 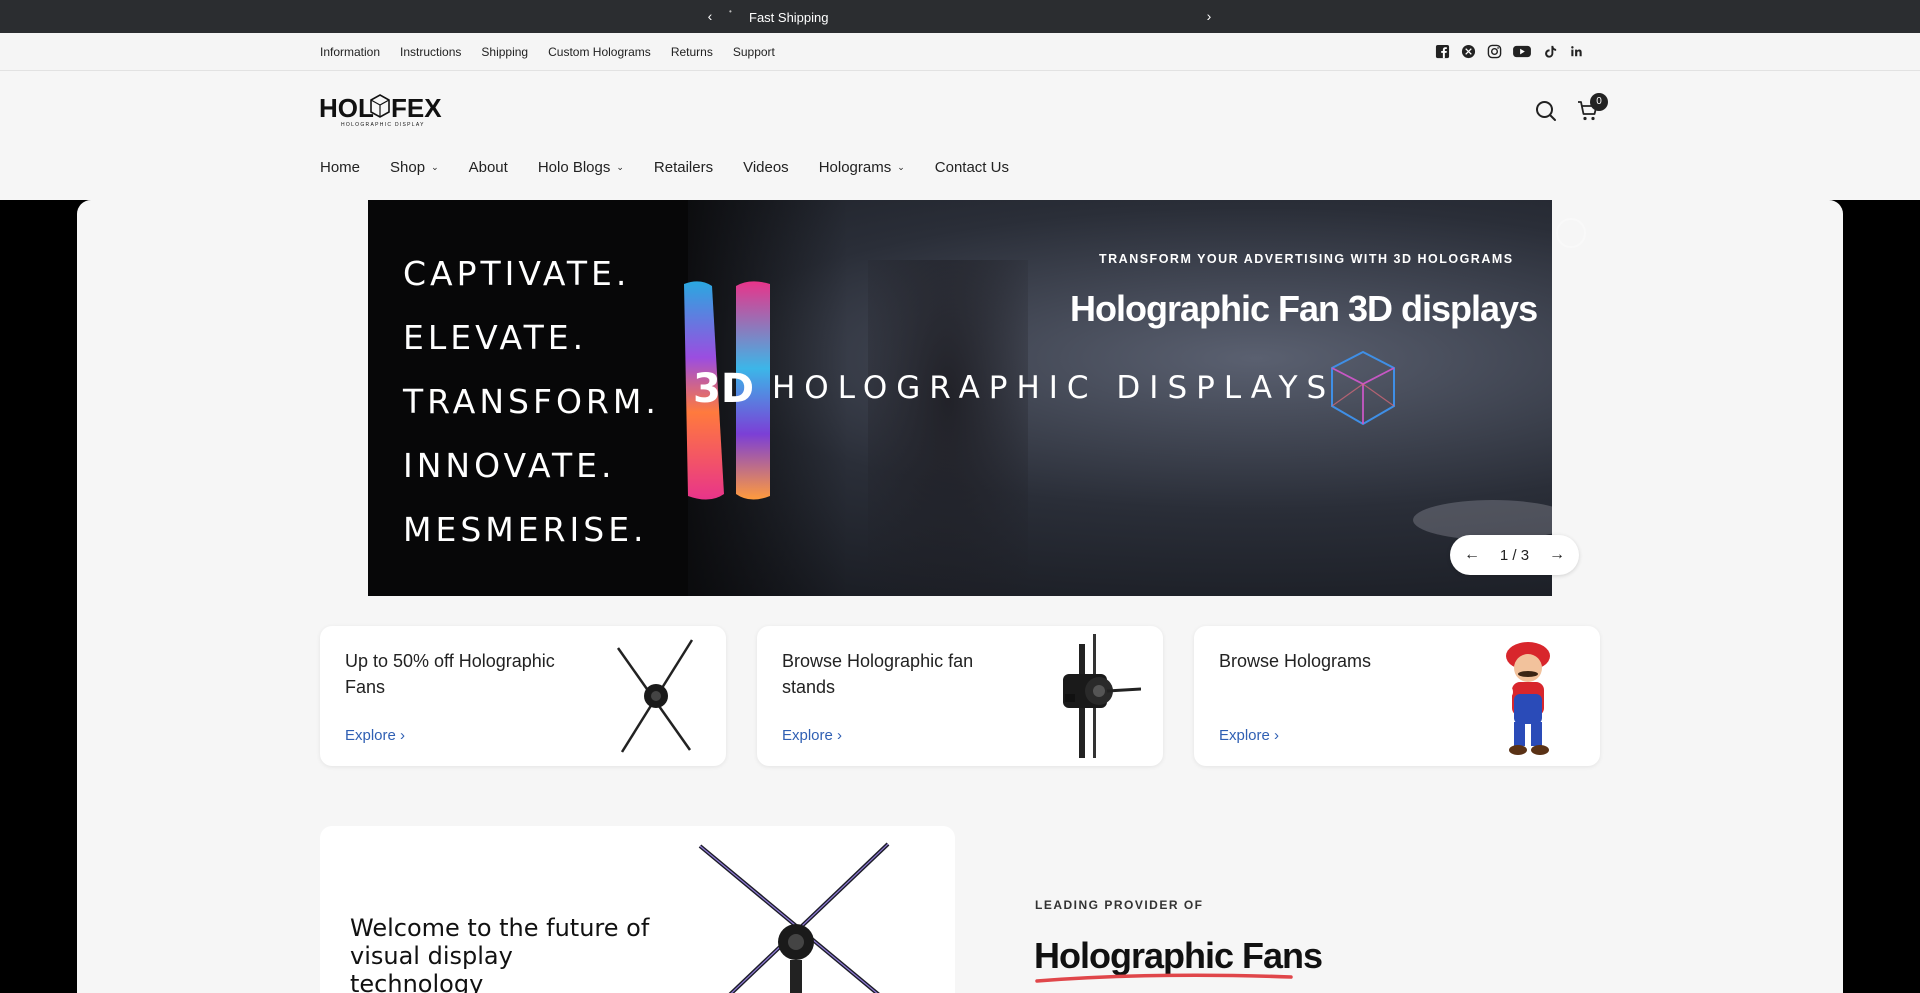 I want to click on search-icon, so click(x=1546, y=113).